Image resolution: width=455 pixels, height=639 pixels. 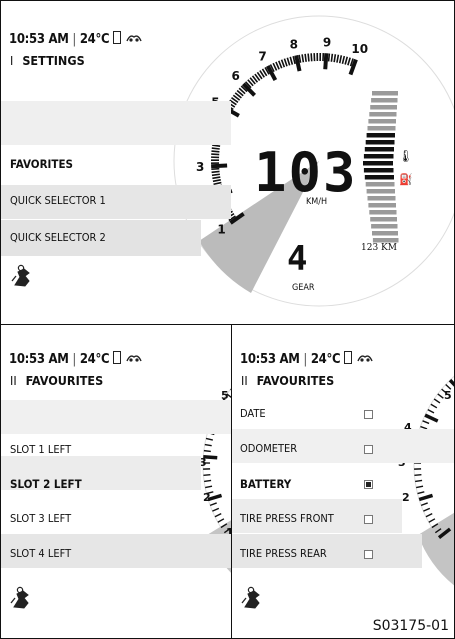 What do you see at coordinates (297, 259) in the screenshot?
I see `gear-value: 4` at bounding box center [297, 259].